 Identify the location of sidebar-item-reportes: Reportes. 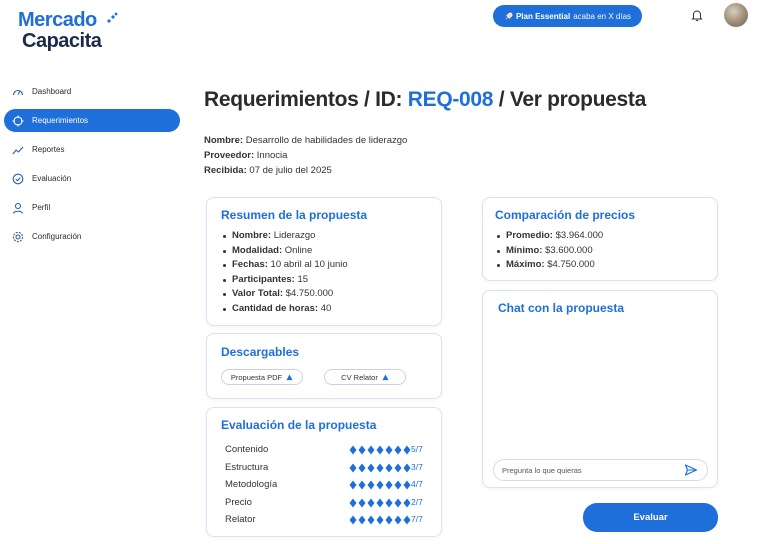
(92, 149).